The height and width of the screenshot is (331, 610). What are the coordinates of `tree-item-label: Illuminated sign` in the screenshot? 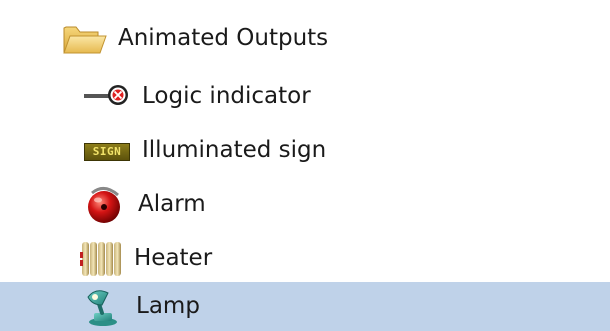 It's located at (234, 150).